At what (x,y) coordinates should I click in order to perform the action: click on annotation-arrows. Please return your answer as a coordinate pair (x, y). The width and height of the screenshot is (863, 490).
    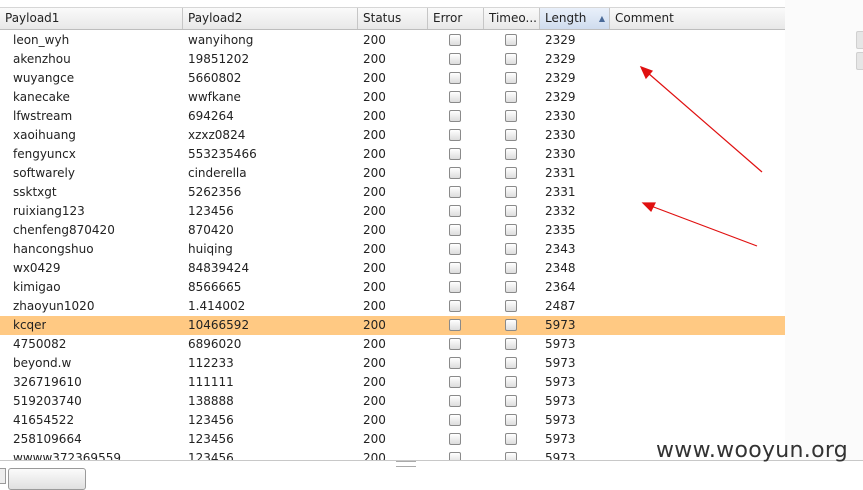
    Looking at the image, I should click on (701, 156).